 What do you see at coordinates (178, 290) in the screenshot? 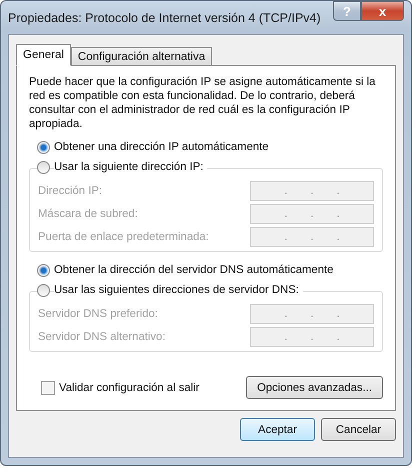
I see `radio-label: Usar las siguientes direcciones de servidor DNS:` at bounding box center [178, 290].